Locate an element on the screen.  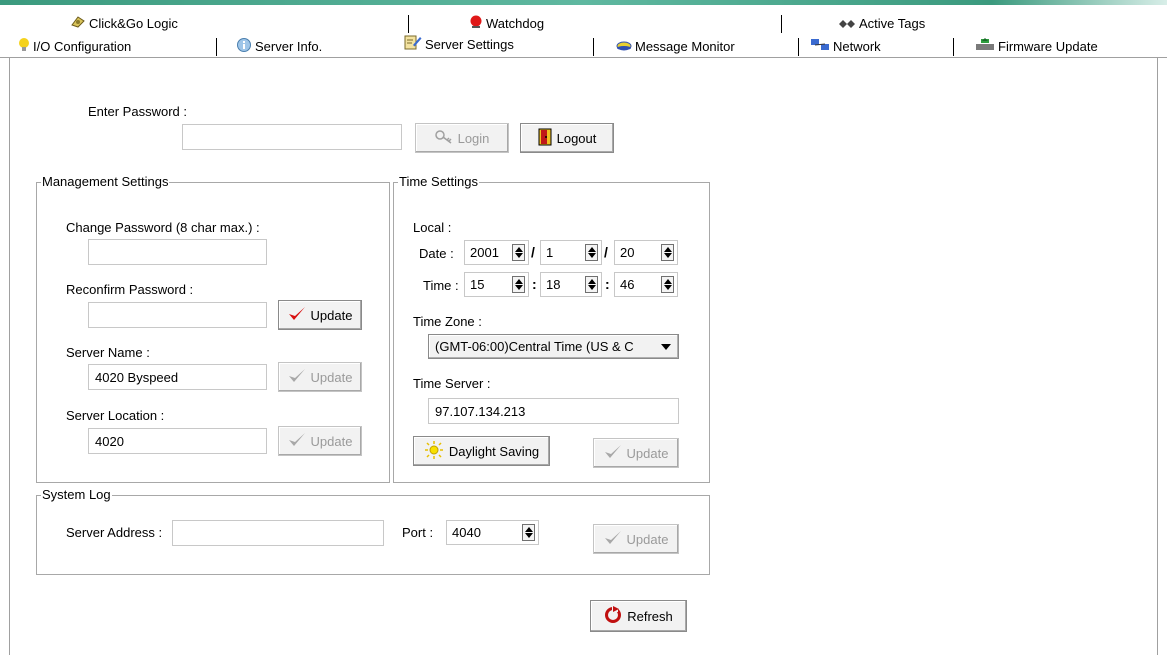
key-icon is located at coordinates (443, 138).